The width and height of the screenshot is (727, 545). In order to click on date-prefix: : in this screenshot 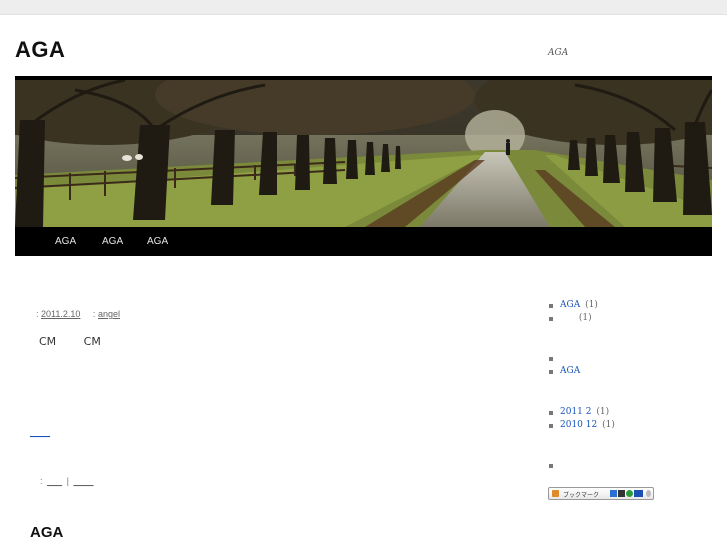, I will do `click(37, 314)`.